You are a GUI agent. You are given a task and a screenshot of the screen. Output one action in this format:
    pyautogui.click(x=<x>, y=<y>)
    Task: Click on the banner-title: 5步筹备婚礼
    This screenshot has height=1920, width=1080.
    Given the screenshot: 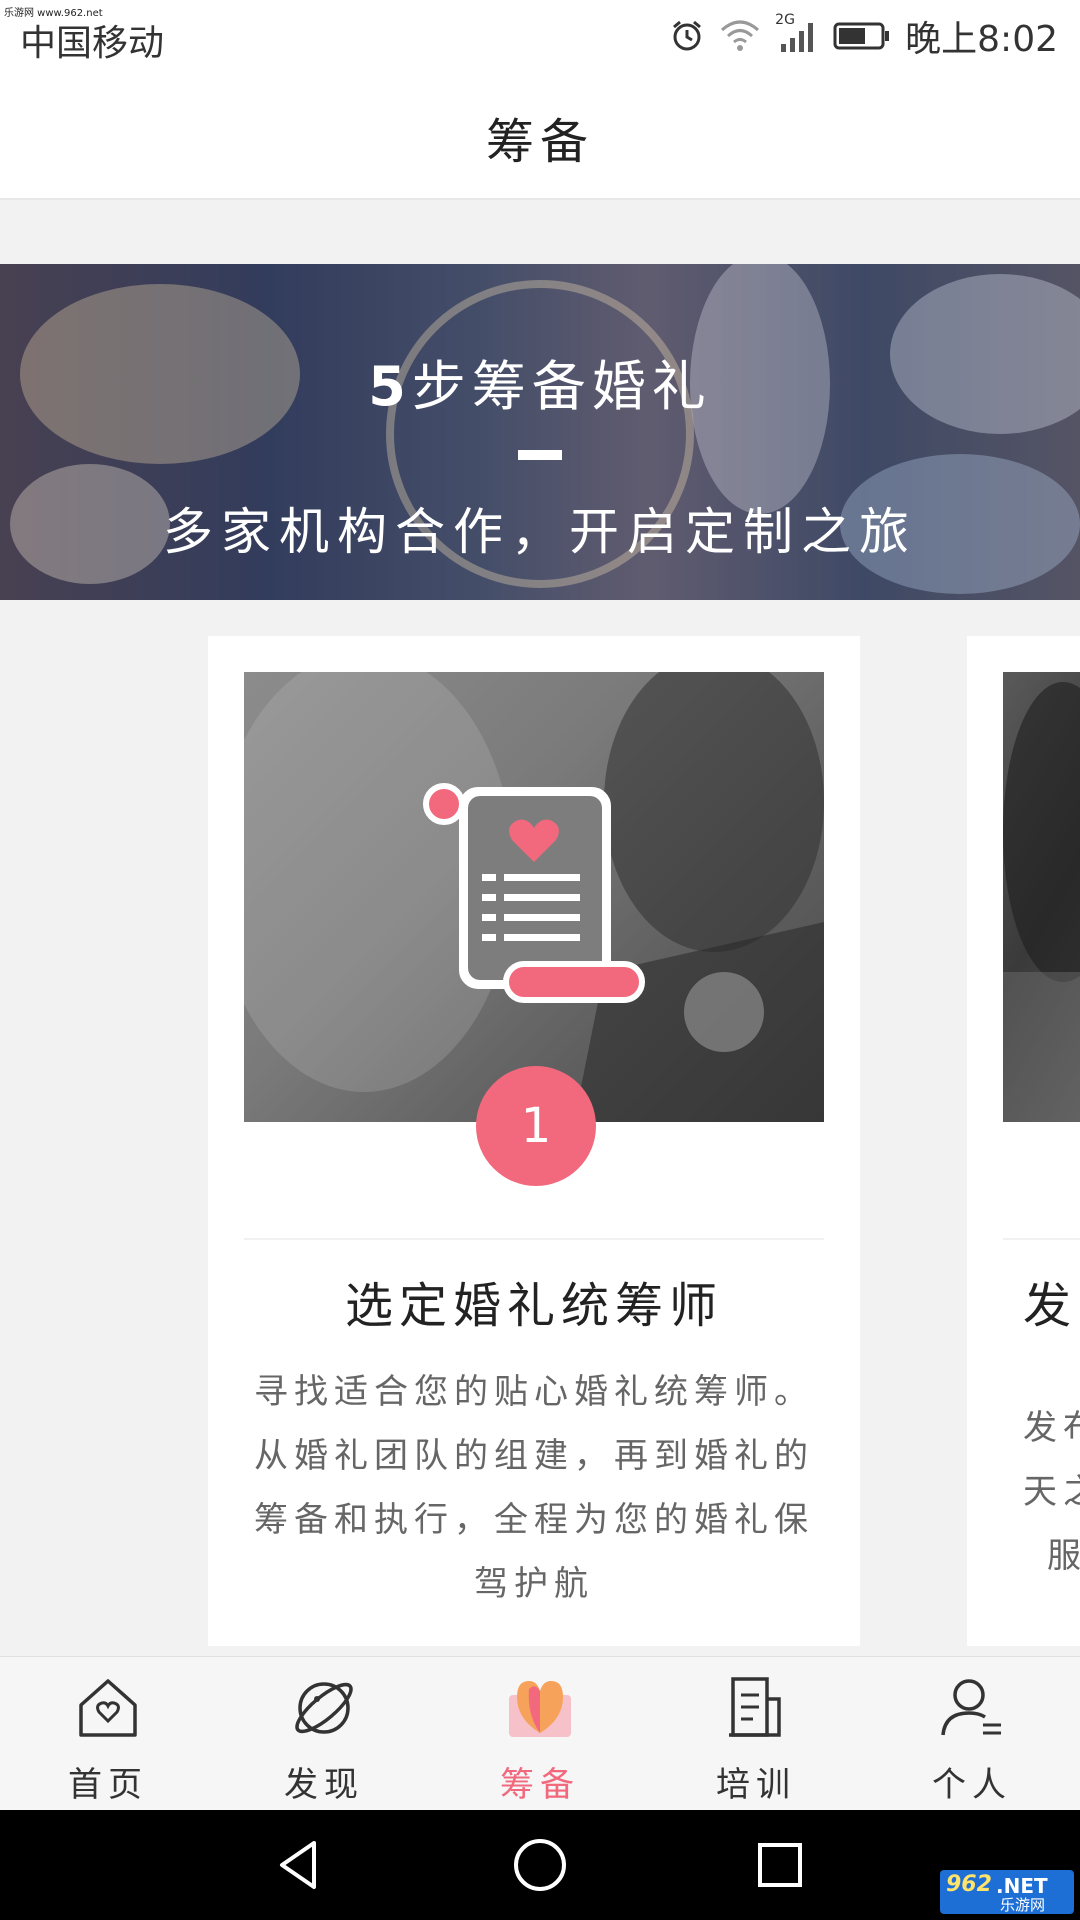 What is the action you would take?
    pyautogui.click(x=540, y=381)
    